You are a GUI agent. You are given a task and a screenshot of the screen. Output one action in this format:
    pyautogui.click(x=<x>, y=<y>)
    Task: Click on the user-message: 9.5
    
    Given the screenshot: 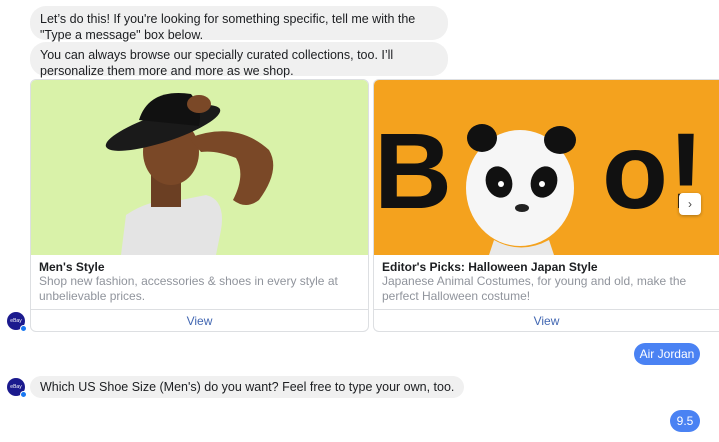 What is the action you would take?
    pyautogui.click(x=685, y=421)
    